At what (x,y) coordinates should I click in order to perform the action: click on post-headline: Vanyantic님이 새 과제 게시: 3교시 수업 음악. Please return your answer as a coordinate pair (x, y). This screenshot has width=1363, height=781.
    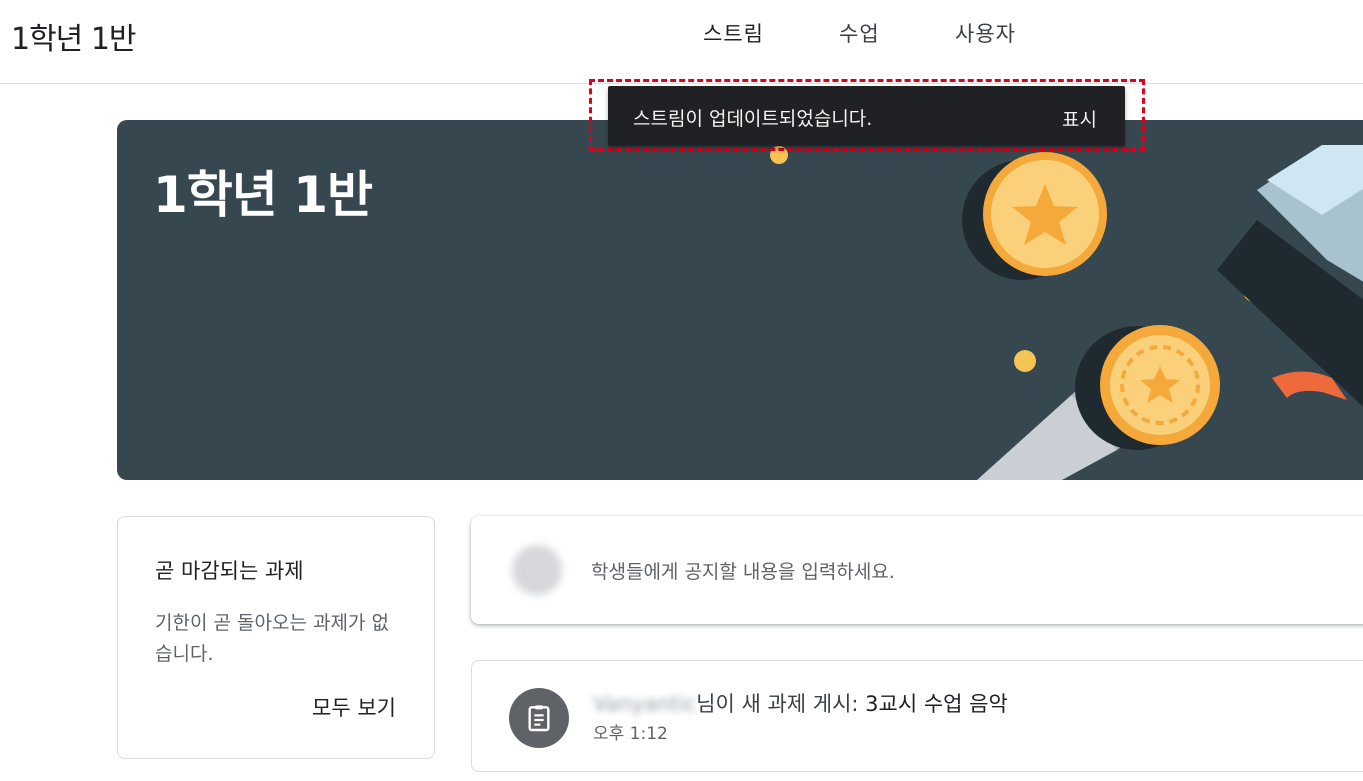
    Looking at the image, I should click on (800, 703).